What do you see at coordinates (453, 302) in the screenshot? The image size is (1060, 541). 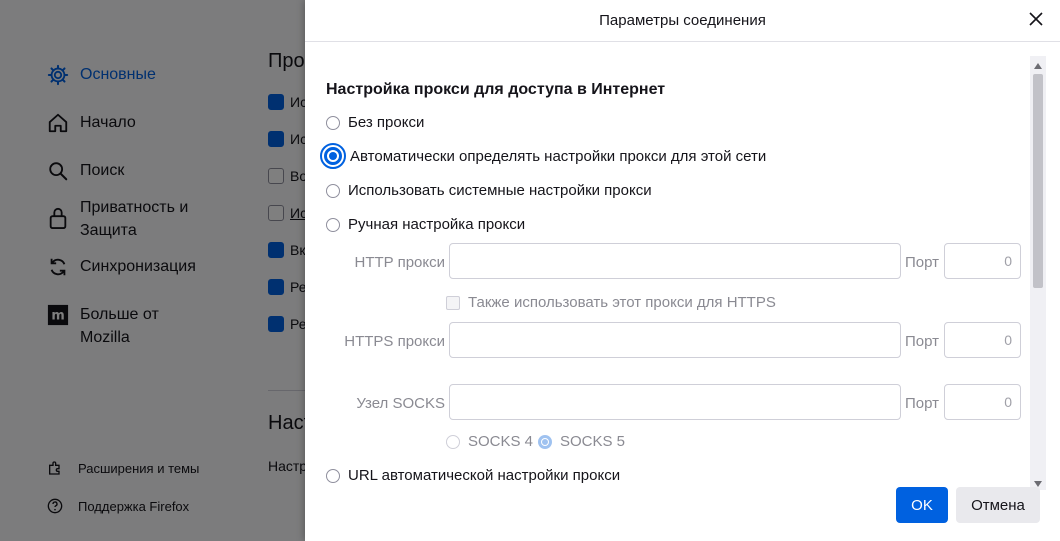 I see `checkbox-box` at bounding box center [453, 302].